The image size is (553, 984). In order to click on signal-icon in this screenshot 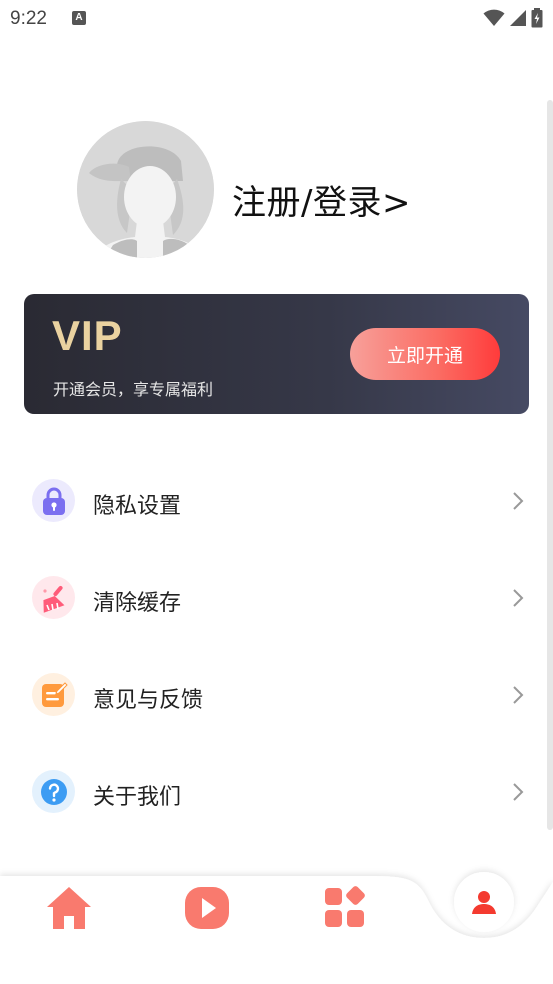, I will do `click(518, 18)`.